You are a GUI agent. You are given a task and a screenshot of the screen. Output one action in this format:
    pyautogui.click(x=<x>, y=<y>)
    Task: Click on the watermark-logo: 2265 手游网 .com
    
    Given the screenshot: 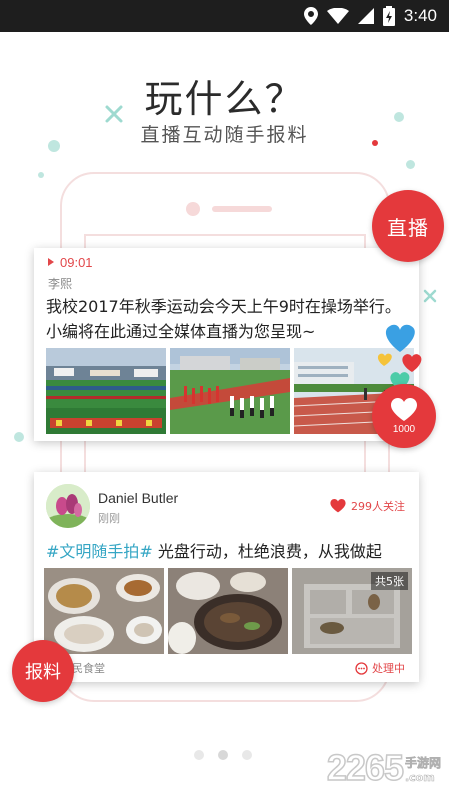 What is the action you would take?
    pyautogui.click(x=384, y=768)
    